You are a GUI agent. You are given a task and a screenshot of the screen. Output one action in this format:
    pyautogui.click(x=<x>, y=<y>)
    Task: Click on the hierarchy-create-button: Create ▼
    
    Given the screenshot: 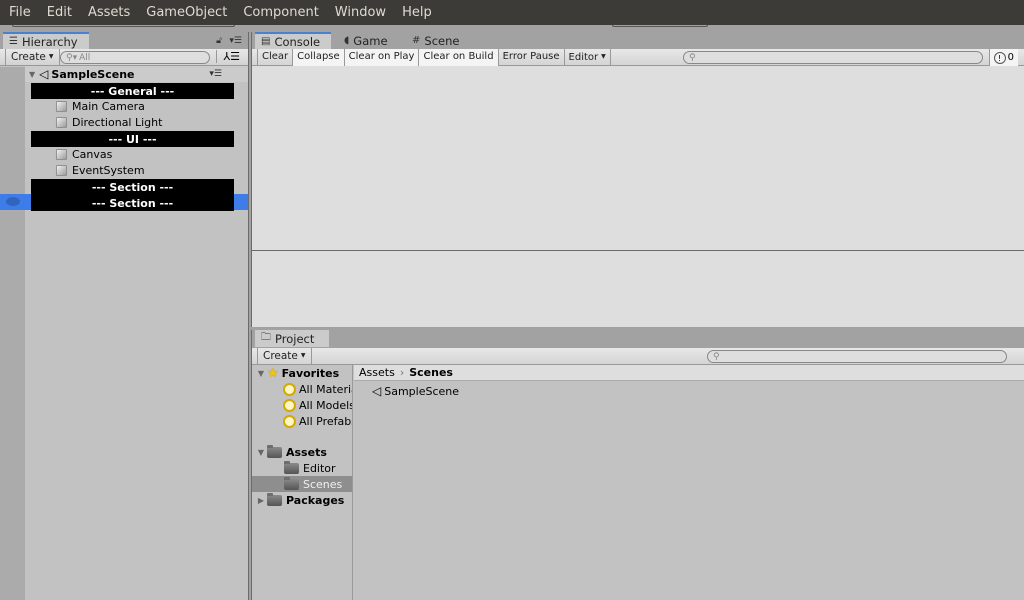 What is the action you would take?
    pyautogui.click(x=32, y=57)
    